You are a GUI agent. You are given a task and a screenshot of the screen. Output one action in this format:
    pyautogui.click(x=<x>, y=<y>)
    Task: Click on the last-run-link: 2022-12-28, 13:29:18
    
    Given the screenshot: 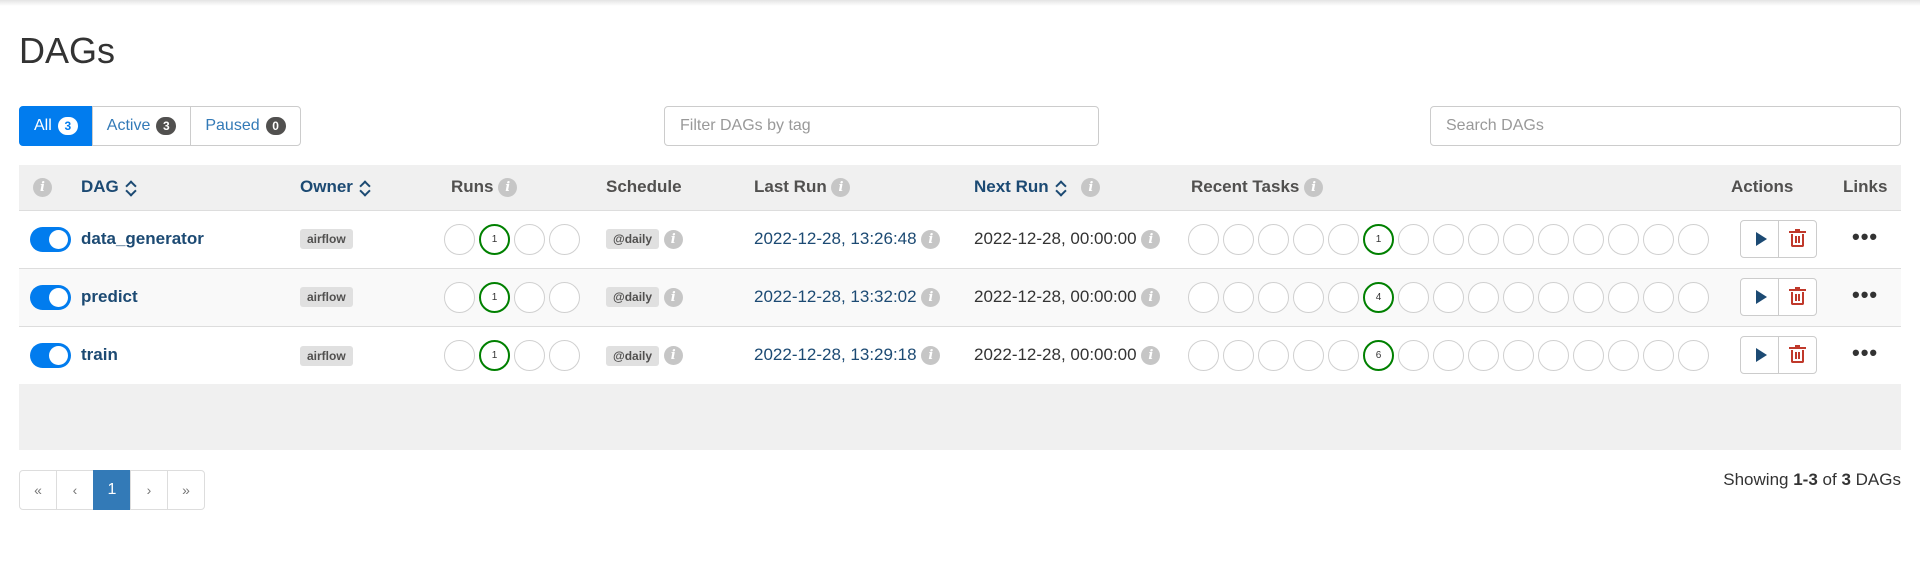 What is the action you would take?
    pyautogui.click(x=835, y=354)
    